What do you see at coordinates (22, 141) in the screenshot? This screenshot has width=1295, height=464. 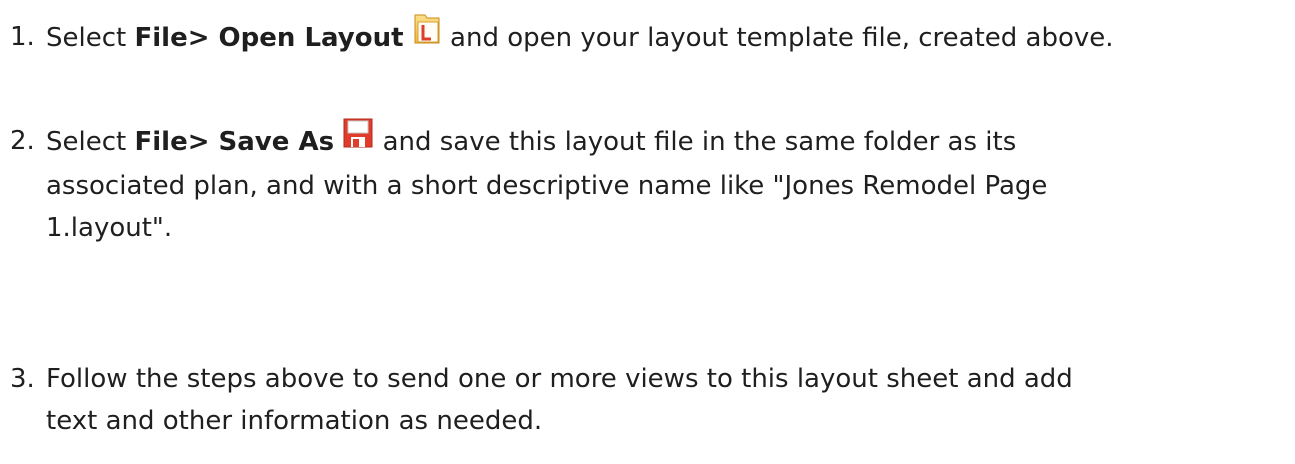 I see `step-number: 2.` at bounding box center [22, 141].